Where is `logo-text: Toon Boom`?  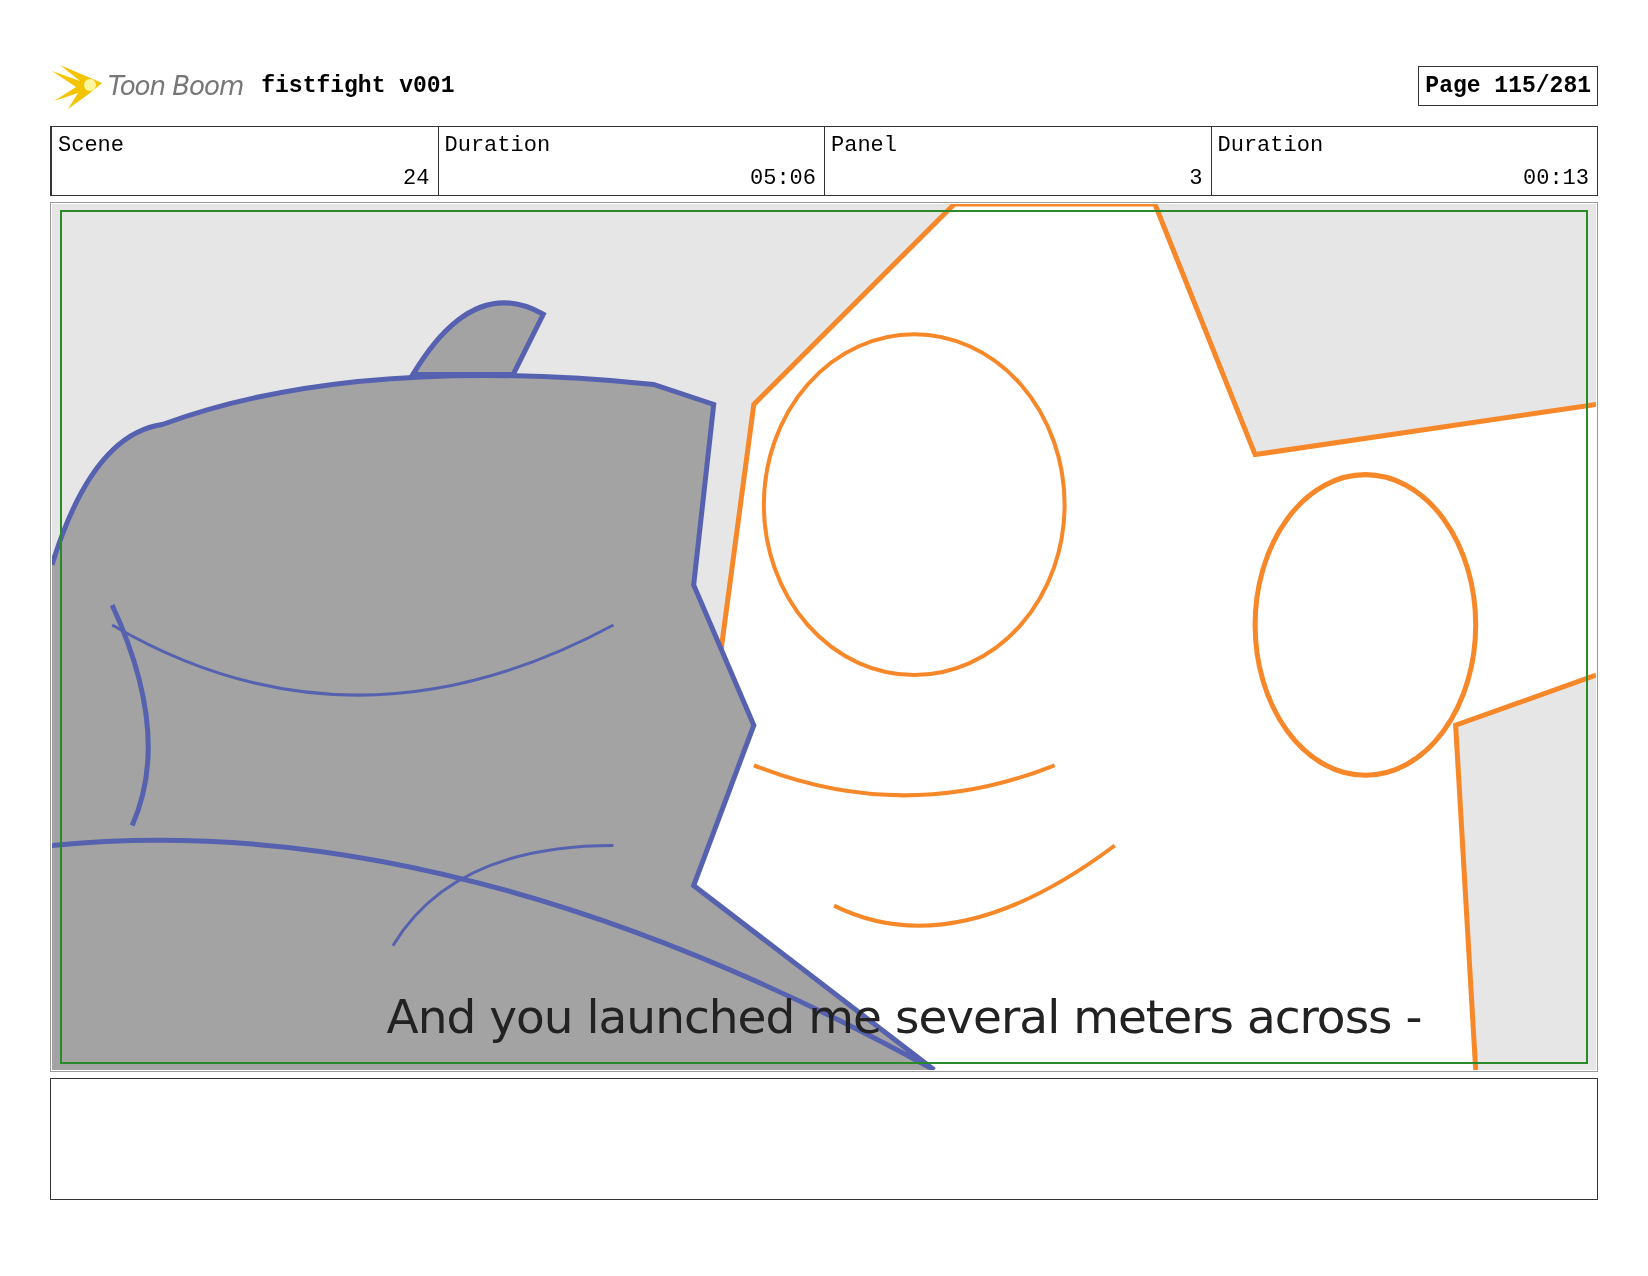 logo-text: Toon Boom is located at coordinates (176, 86).